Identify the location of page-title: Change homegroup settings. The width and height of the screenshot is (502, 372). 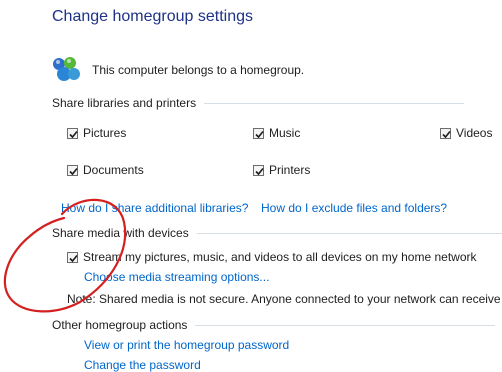
(153, 16).